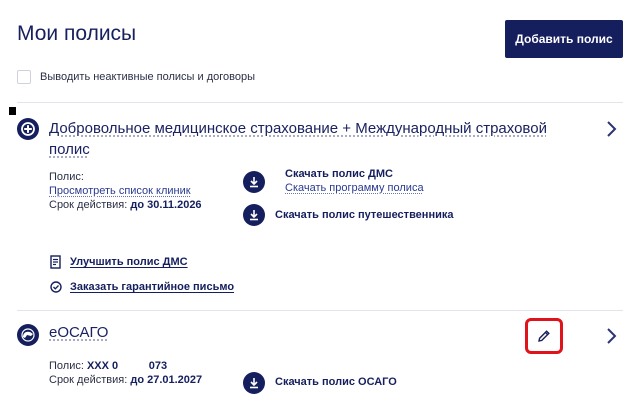  Describe the element at coordinates (152, 287) in the screenshot. I see `guarantee-letter-link: Заказать гарантийное письмо` at that location.